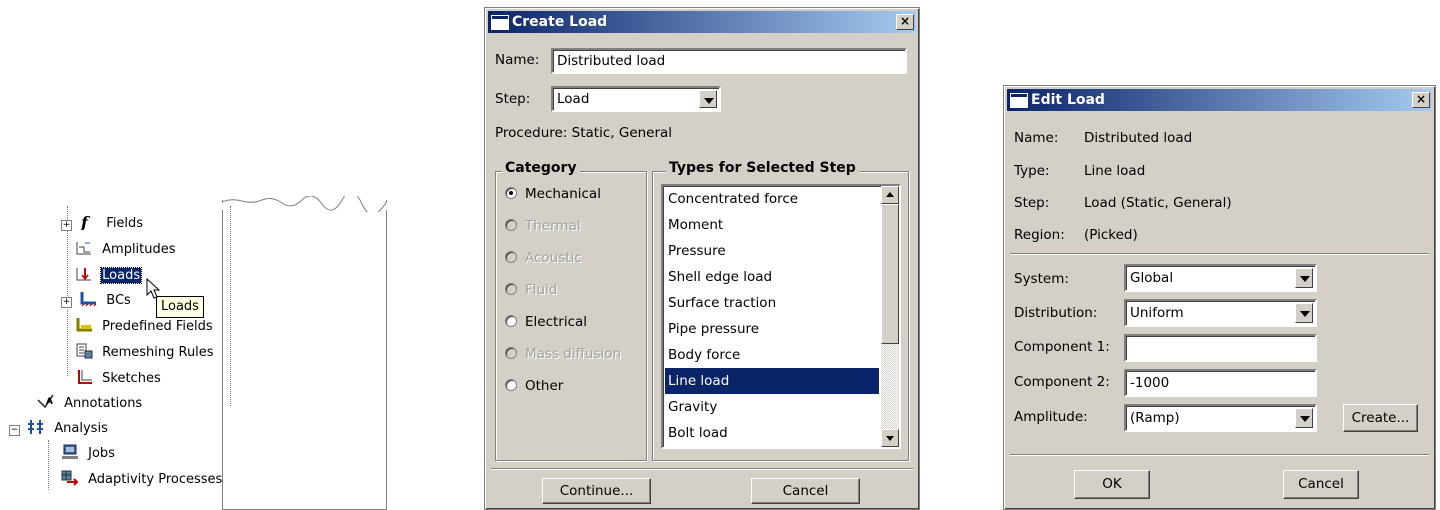 The image size is (1440, 510). I want to click on system-value: Global, so click(1152, 278).